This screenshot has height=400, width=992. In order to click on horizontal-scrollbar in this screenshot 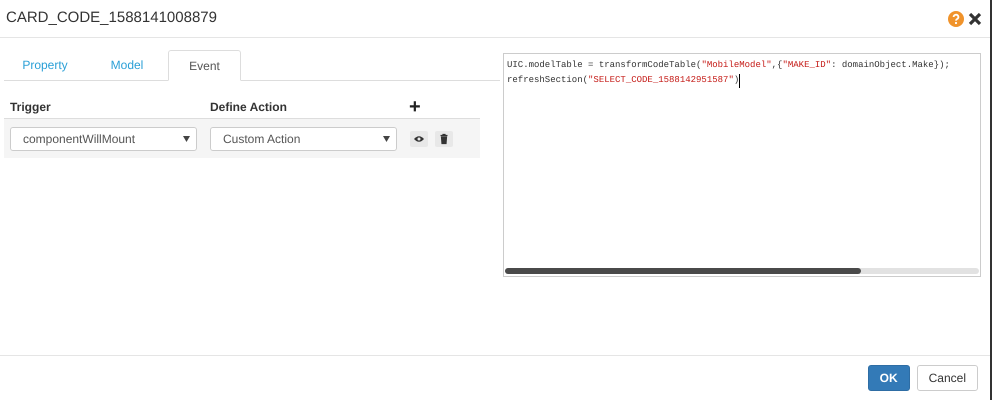, I will do `click(742, 271)`.